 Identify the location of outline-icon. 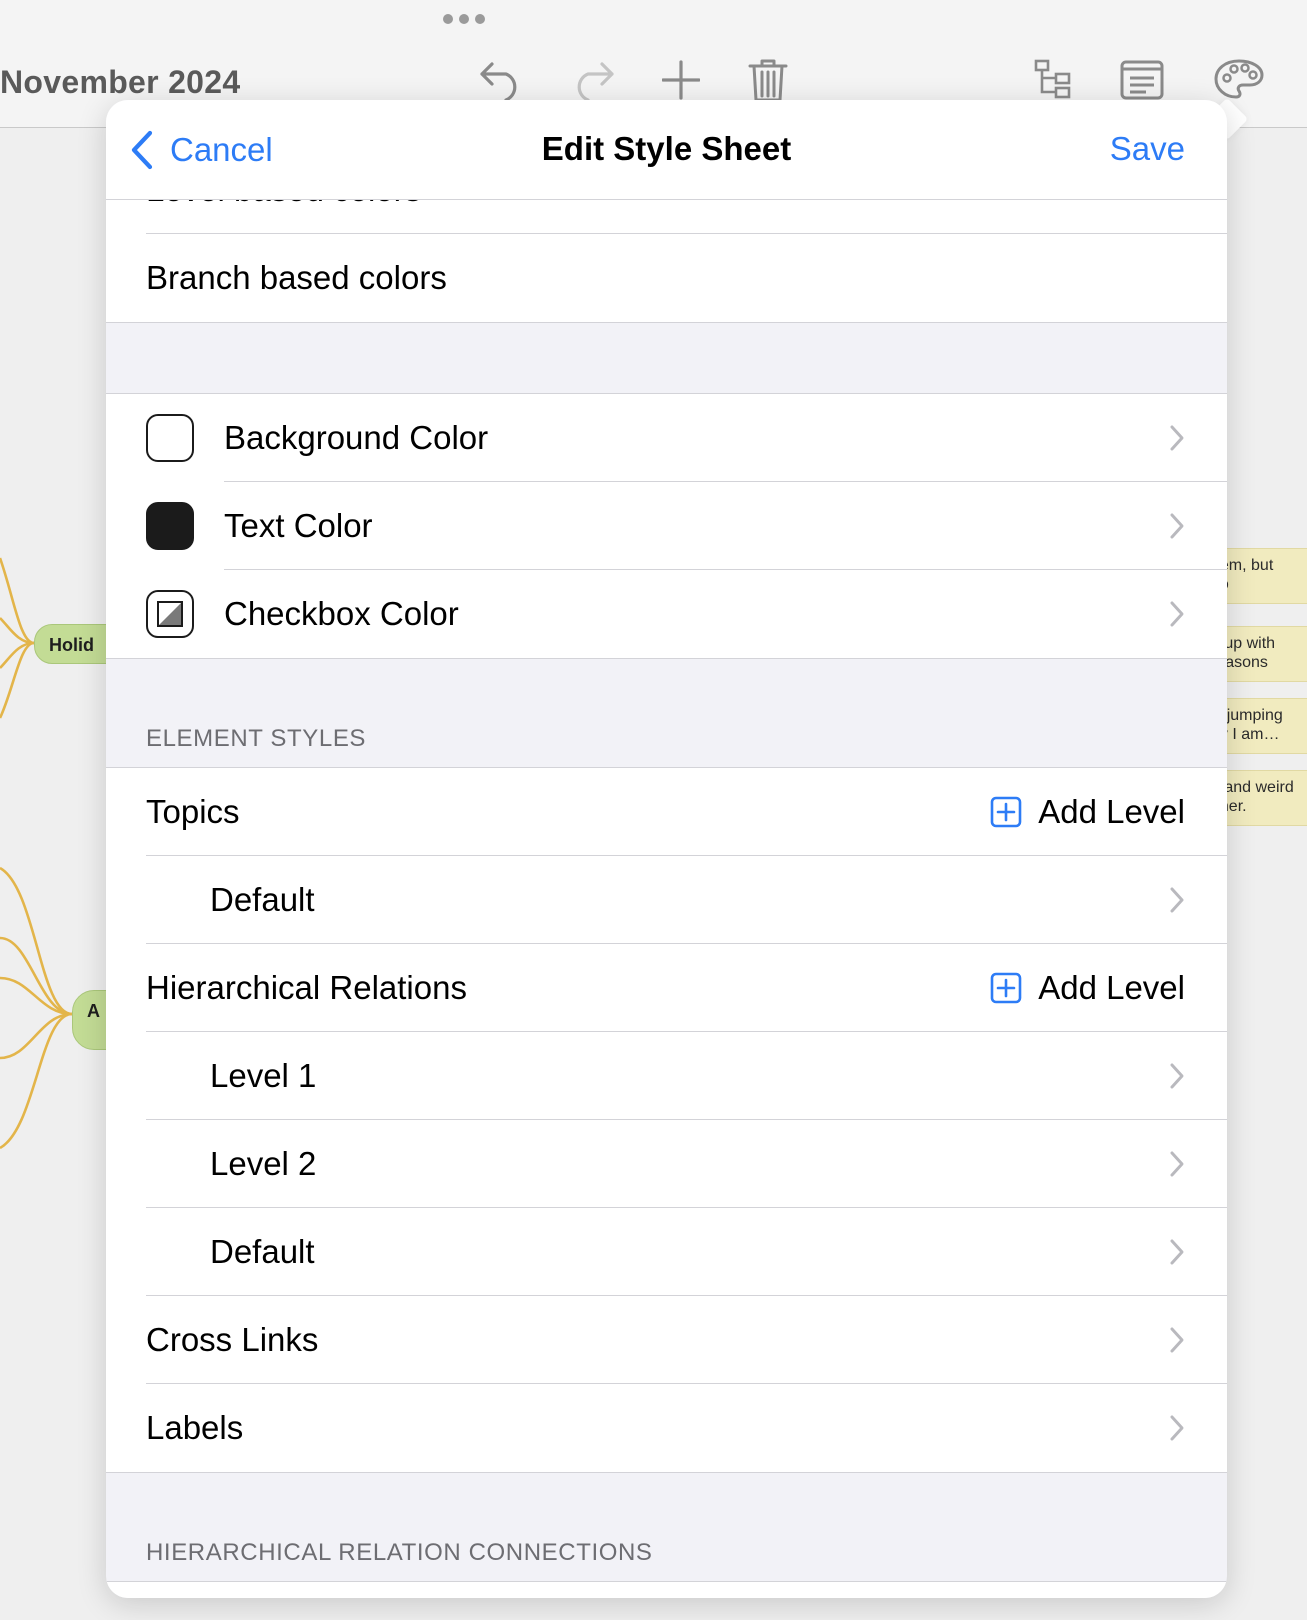
(1053, 79).